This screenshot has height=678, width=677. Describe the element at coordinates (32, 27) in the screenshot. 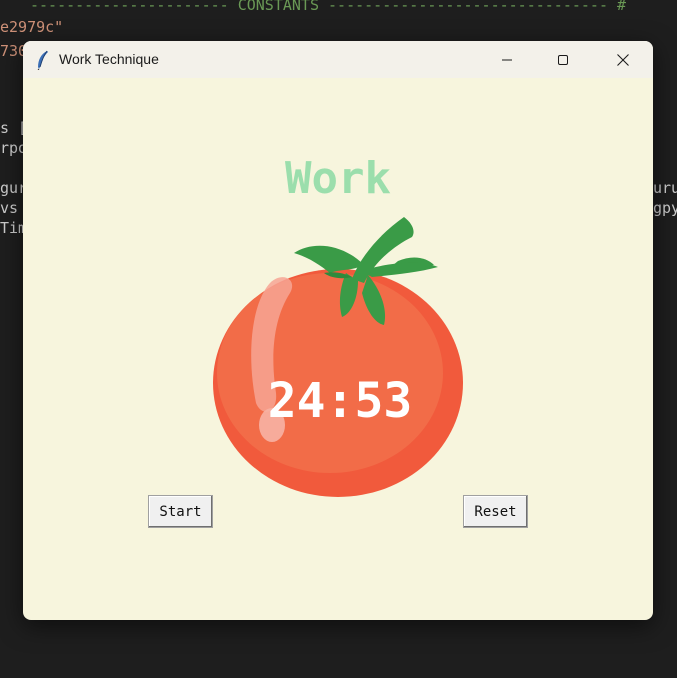

I see `editor-line-color: e2979c"` at that location.